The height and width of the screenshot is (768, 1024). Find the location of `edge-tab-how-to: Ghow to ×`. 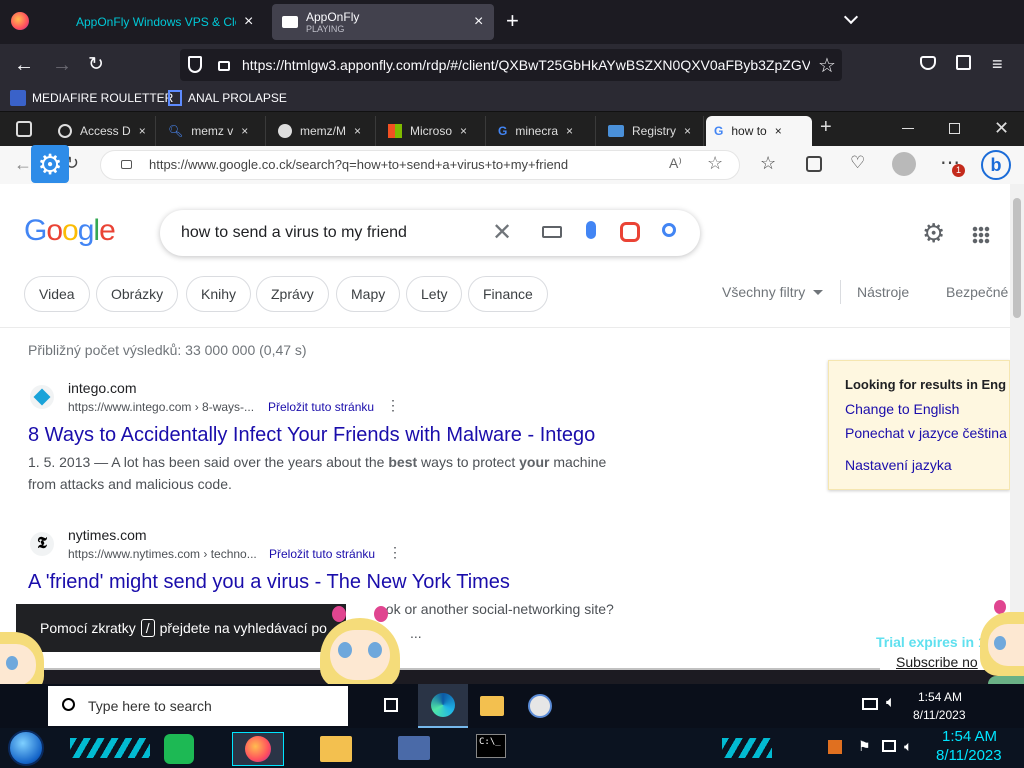

edge-tab-how-to: Ghow to × is located at coordinates (759, 131).